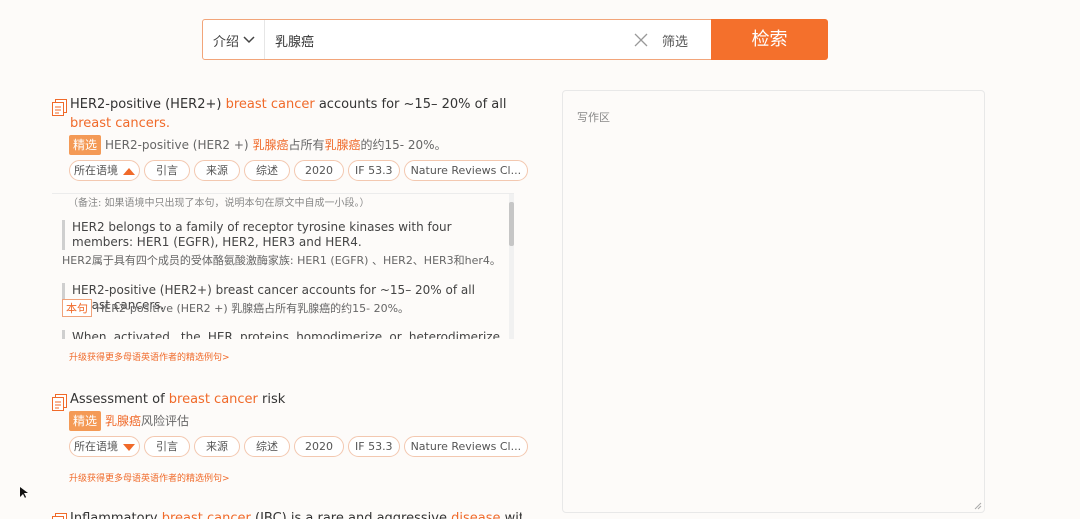 This screenshot has height=519, width=1080. What do you see at coordinates (226, 42) in the screenshot?
I see `search-type-label: 介绍` at bounding box center [226, 42].